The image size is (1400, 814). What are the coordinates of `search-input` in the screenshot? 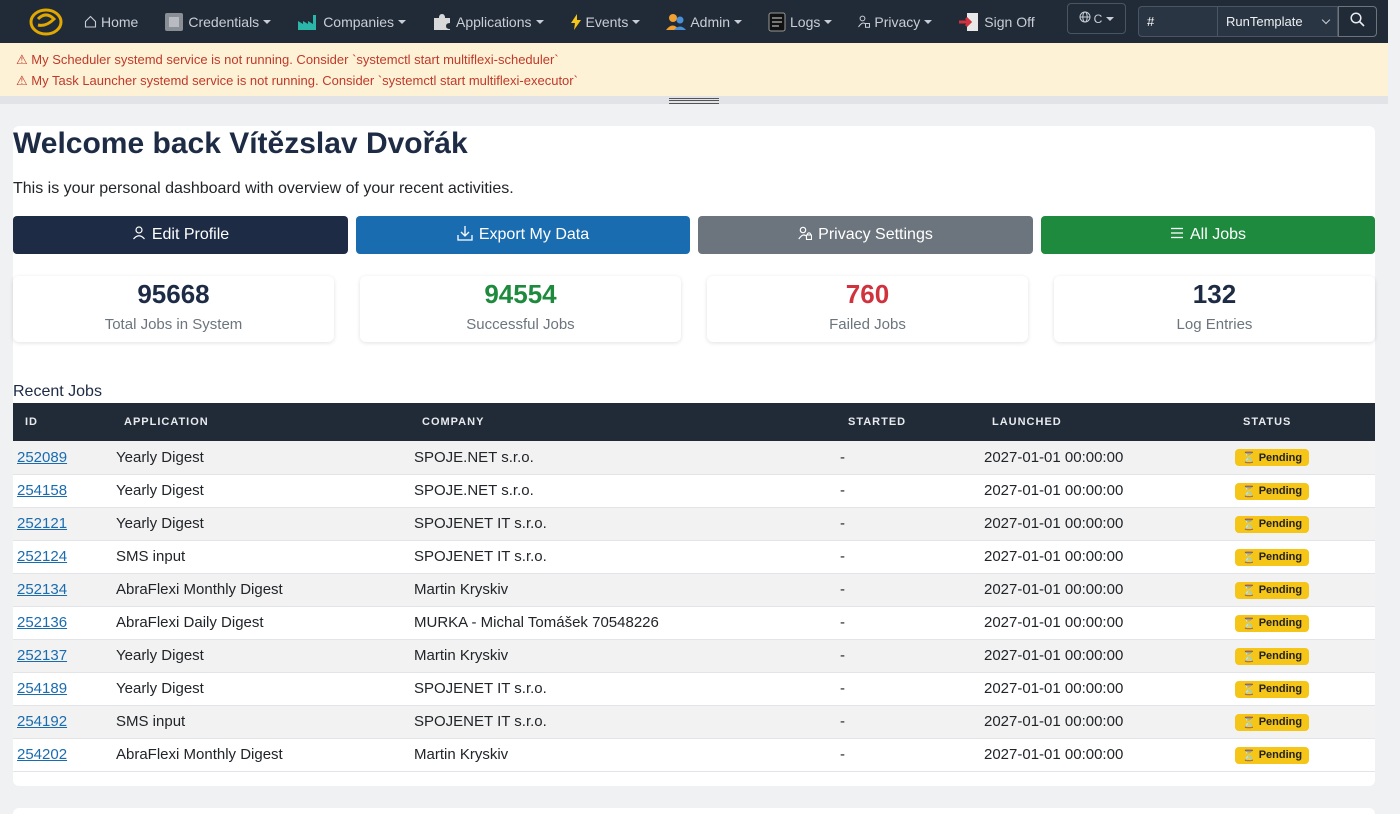 It's located at (1178, 21).